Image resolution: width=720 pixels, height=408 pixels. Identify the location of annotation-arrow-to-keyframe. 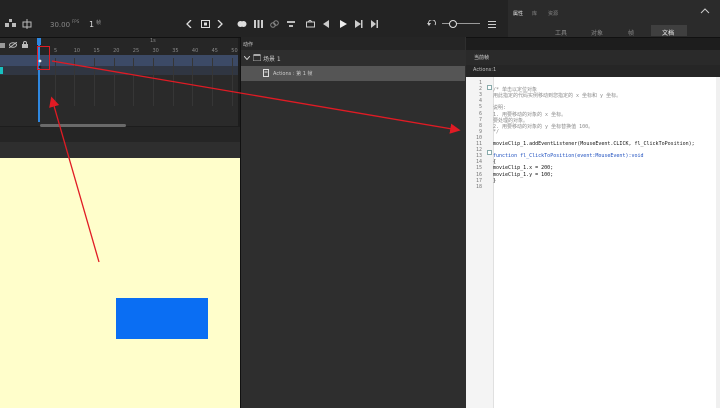
(74, 179).